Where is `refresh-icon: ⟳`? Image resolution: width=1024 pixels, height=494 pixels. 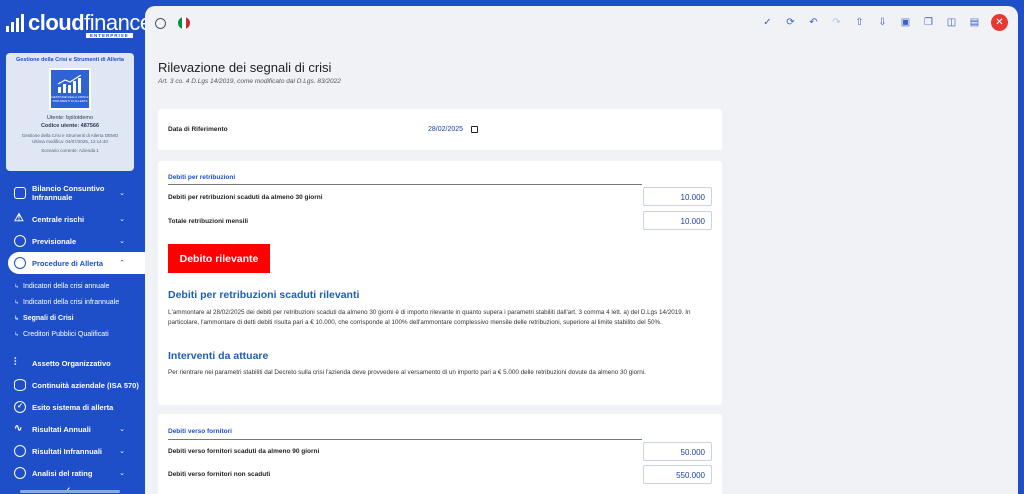
refresh-icon: ⟳ is located at coordinates (790, 22).